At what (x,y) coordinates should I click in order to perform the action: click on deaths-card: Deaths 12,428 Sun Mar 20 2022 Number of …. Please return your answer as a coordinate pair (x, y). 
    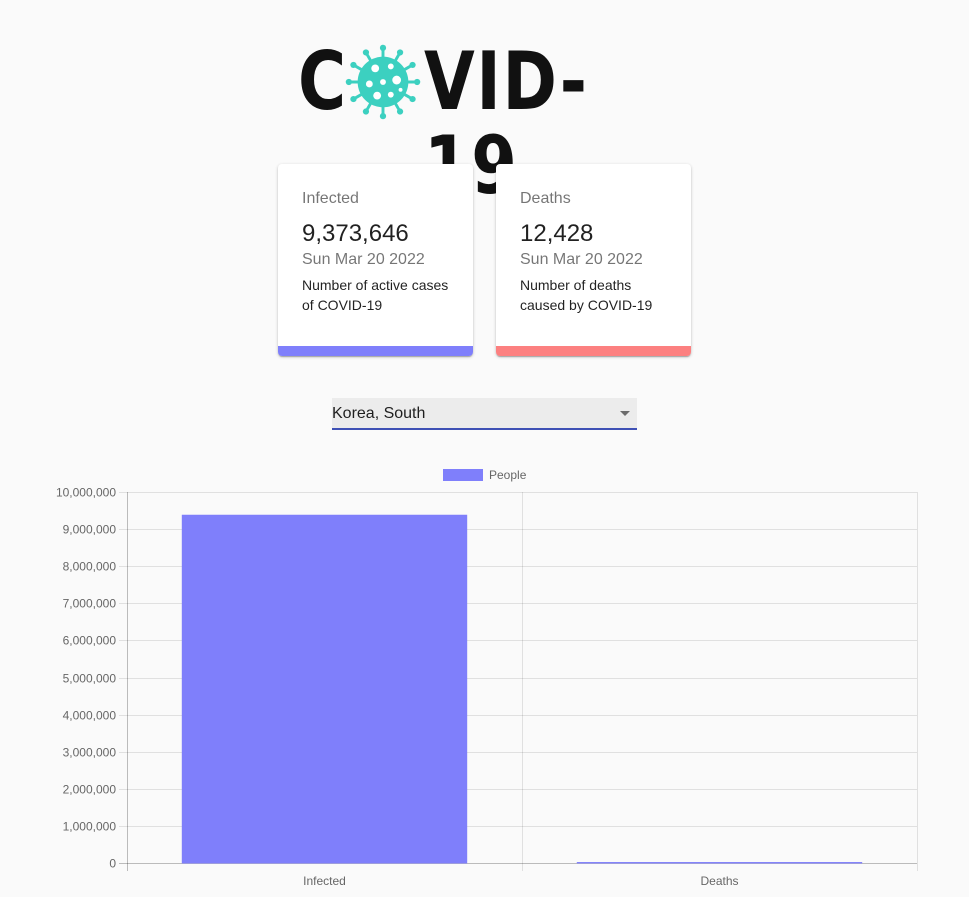
    Looking at the image, I should click on (593, 260).